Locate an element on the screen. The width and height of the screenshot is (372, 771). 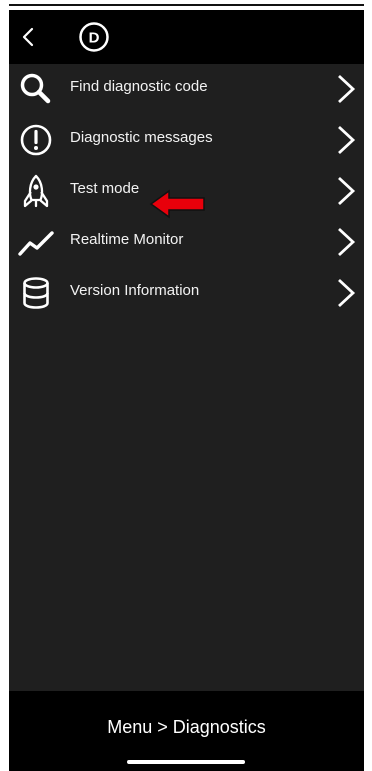
footer-bar: Menu > Diagnostics is located at coordinates (186, 731).